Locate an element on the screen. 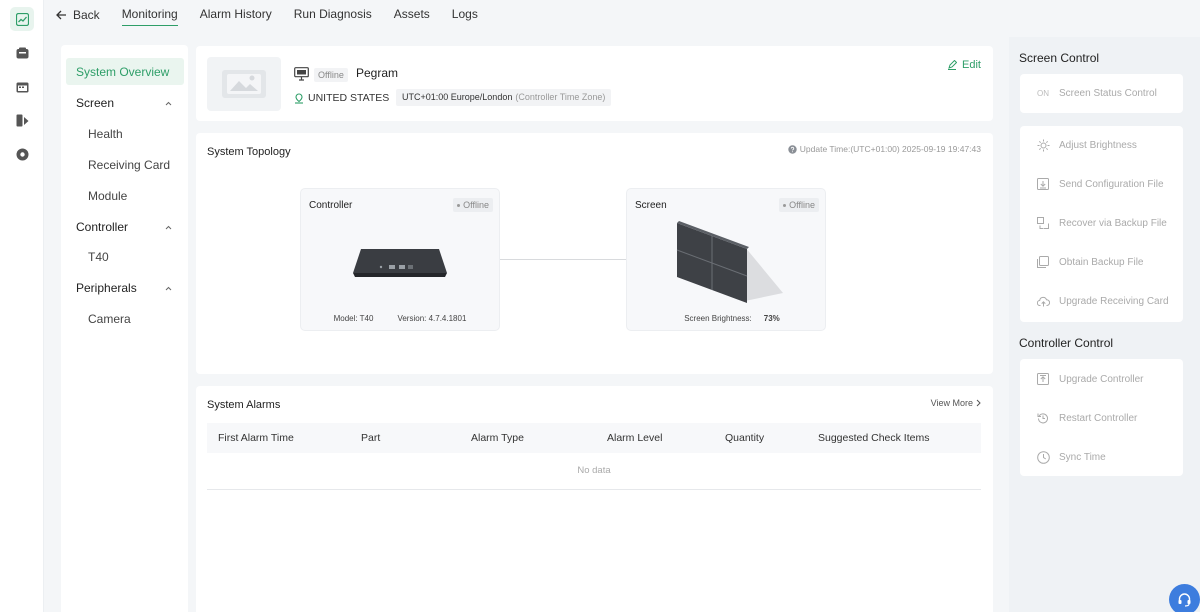 The height and width of the screenshot is (612, 1200). nav-t40: T40 is located at coordinates (98, 257).